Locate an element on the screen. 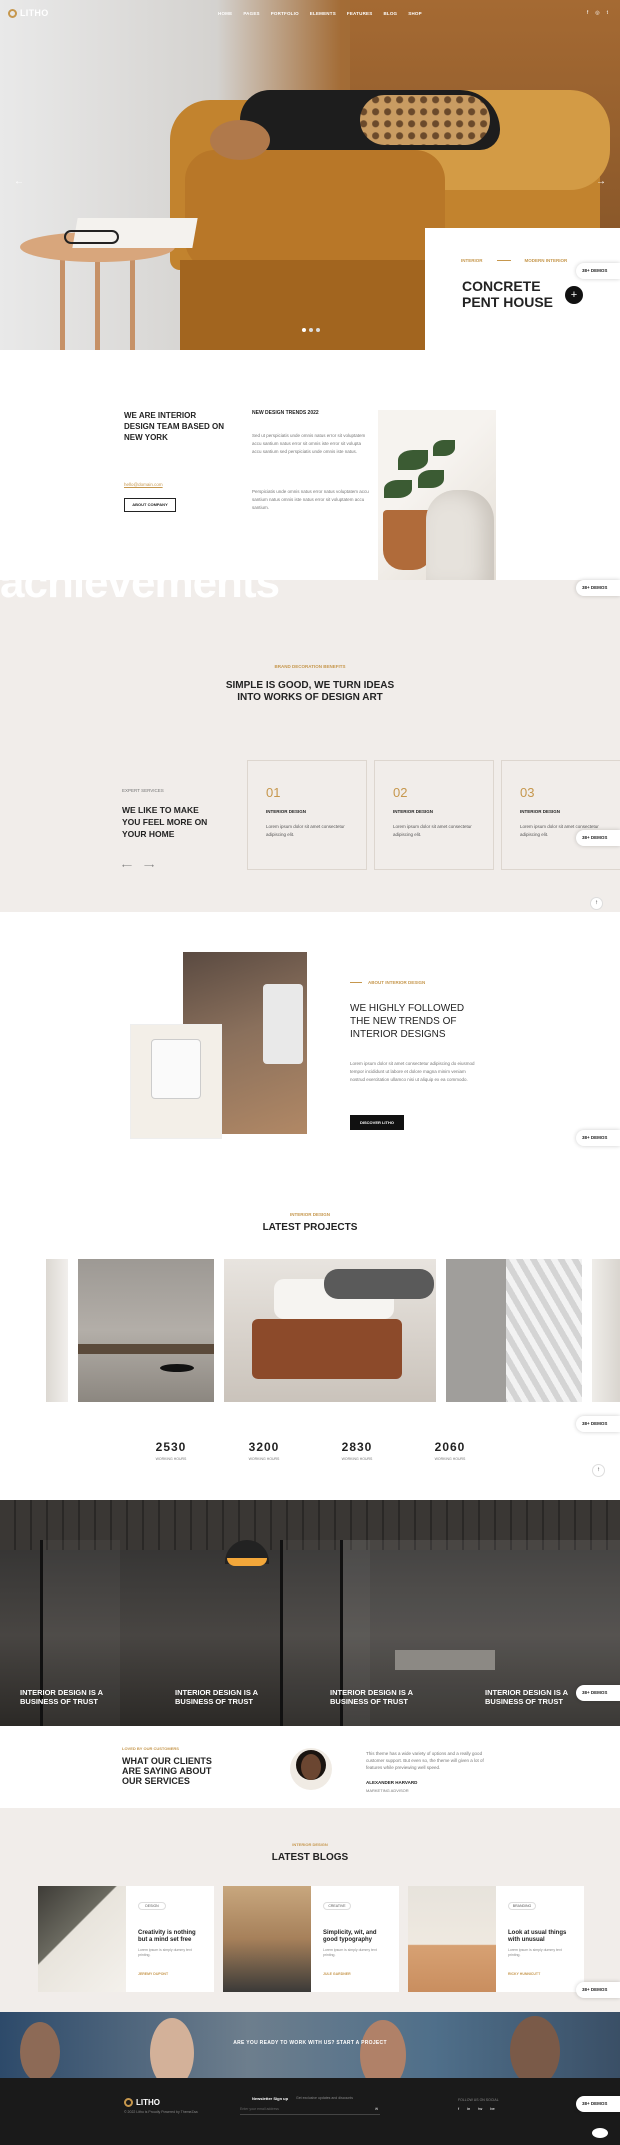 The height and width of the screenshot is (2145, 620). interior-eyebrow: ABOUT INTERIOR DESIGN is located at coordinates (387, 982).